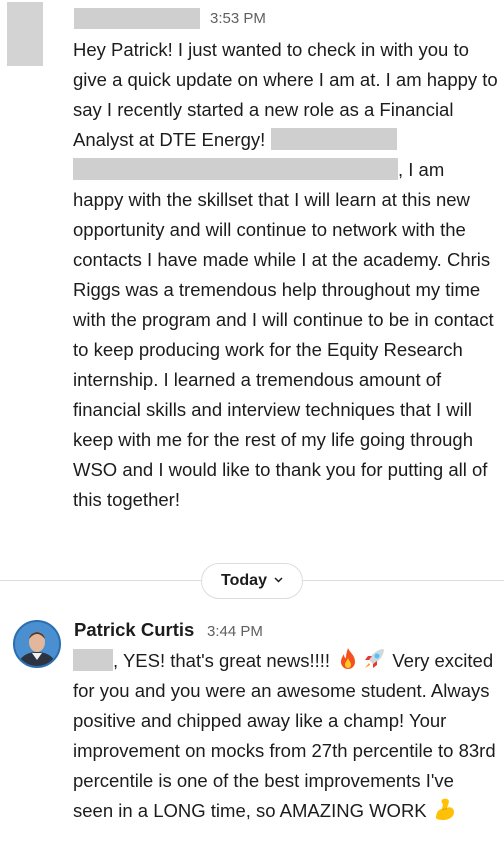 Image resolution: width=504 pixels, height=868 pixels. I want to click on redacted-avatar, so click(25, 34).